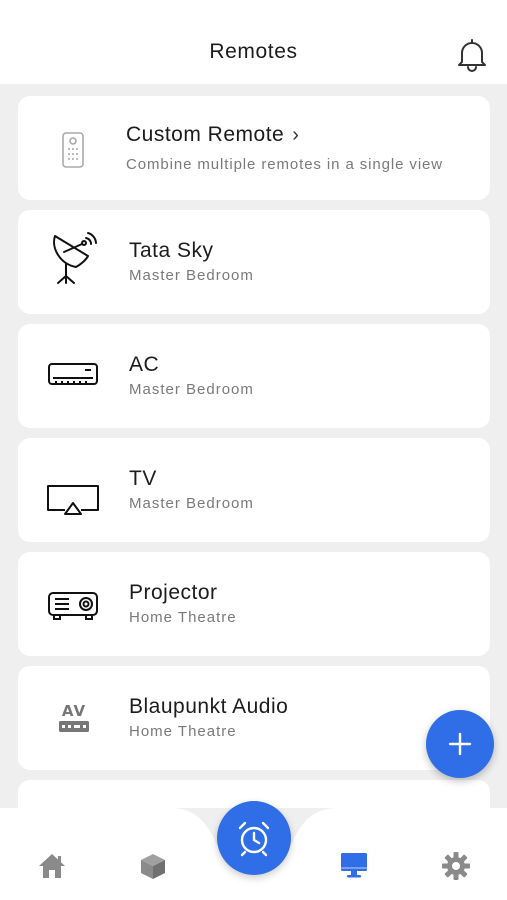  I want to click on tab-settings, so click(456, 866).